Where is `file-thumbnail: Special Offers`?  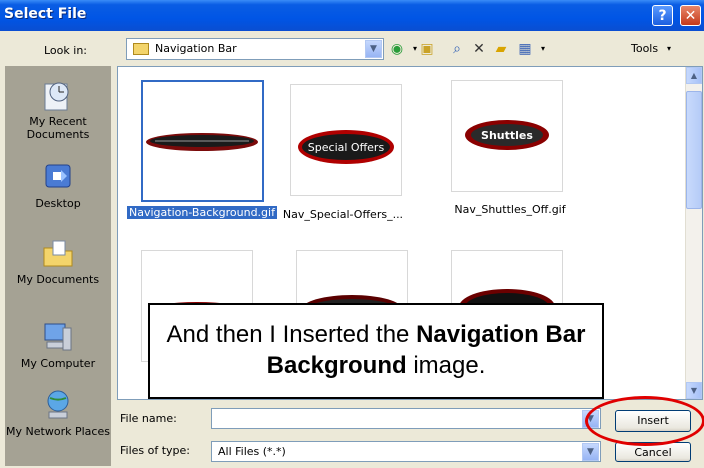 file-thumbnail: Special Offers is located at coordinates (346, 140).